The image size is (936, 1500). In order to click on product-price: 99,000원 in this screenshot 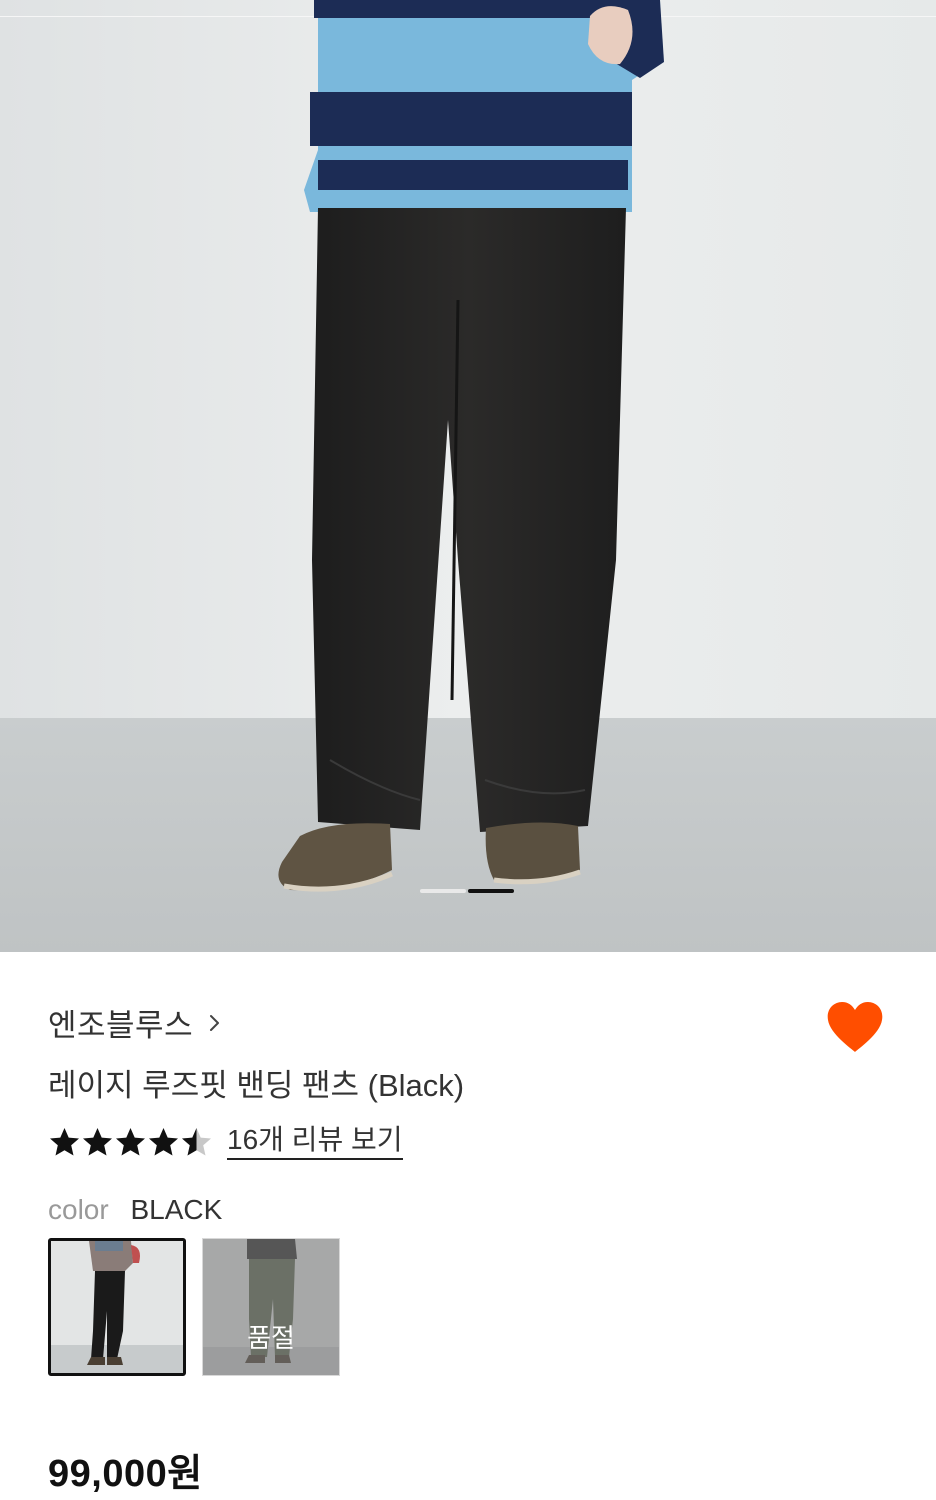, I will do `click(125, 1474)`.